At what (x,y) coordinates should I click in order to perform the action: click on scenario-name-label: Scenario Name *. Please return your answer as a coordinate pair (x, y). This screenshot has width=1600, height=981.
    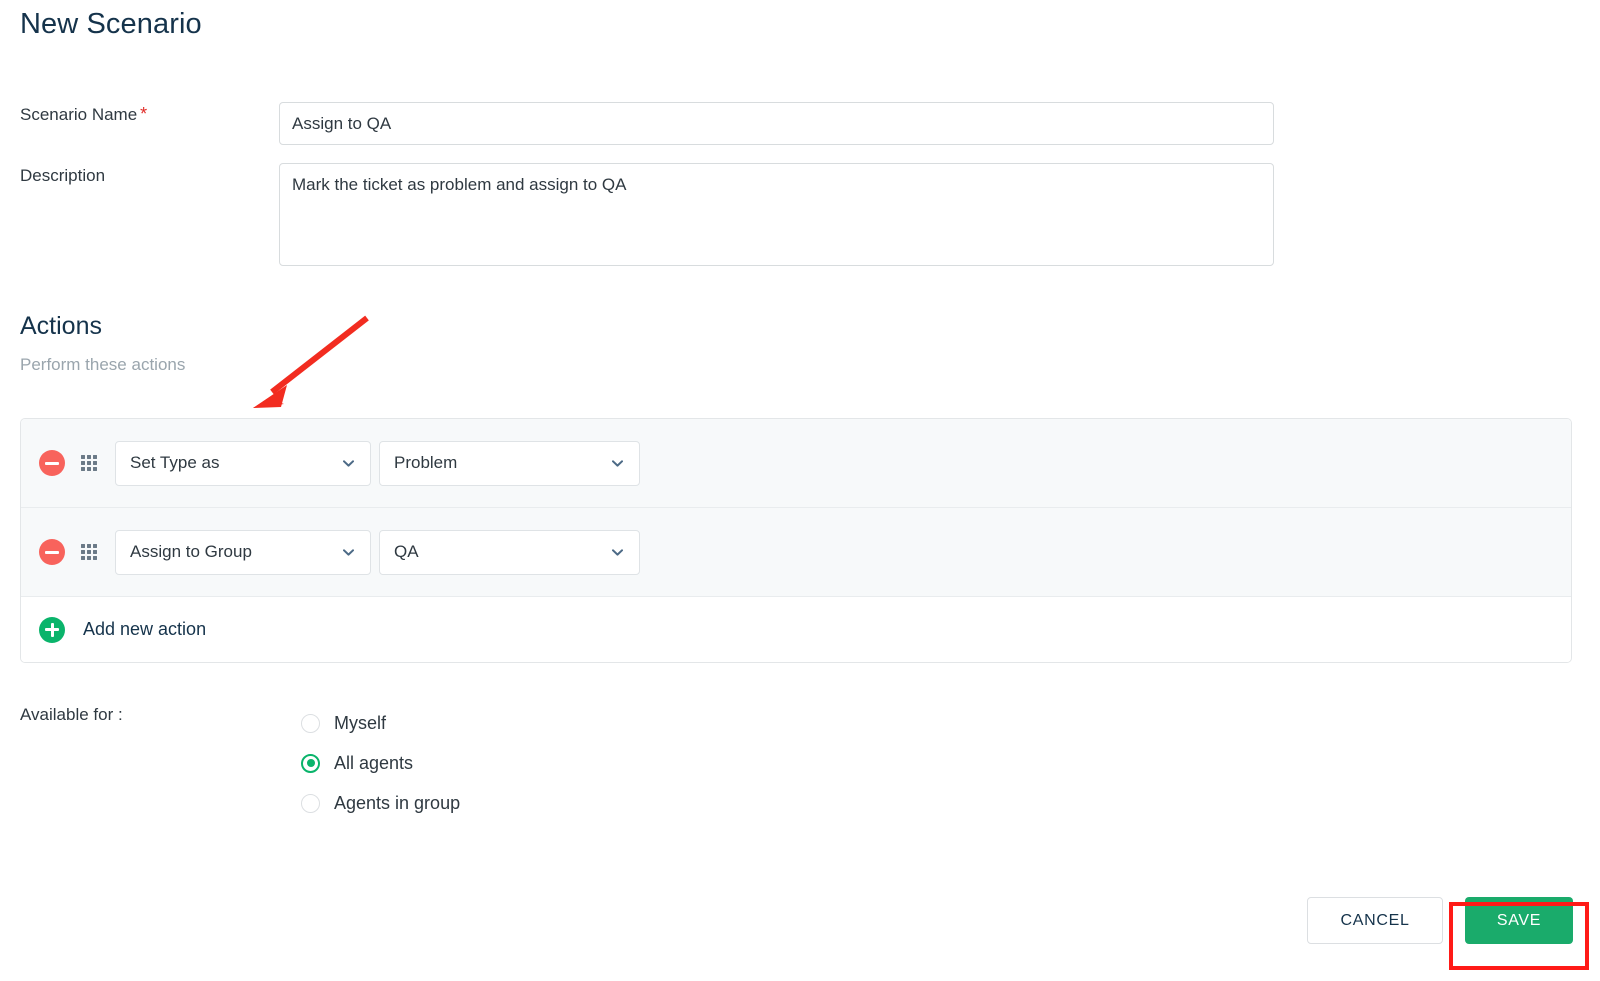
    Looking at the image, I should click on (83, 115).